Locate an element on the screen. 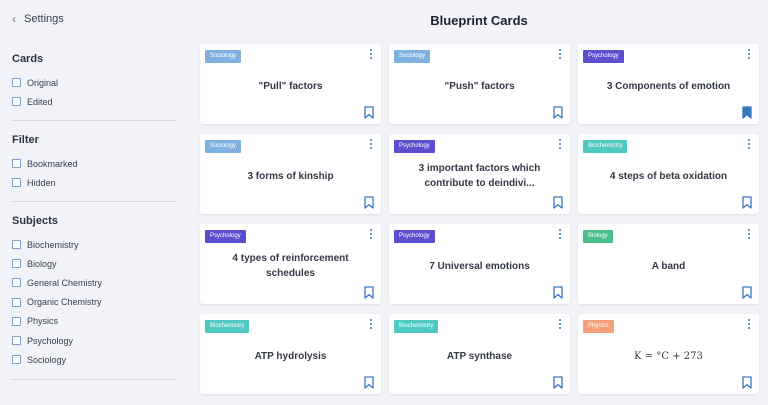  card-title: 7 Universal emotions is located at coordinates (479, 266).